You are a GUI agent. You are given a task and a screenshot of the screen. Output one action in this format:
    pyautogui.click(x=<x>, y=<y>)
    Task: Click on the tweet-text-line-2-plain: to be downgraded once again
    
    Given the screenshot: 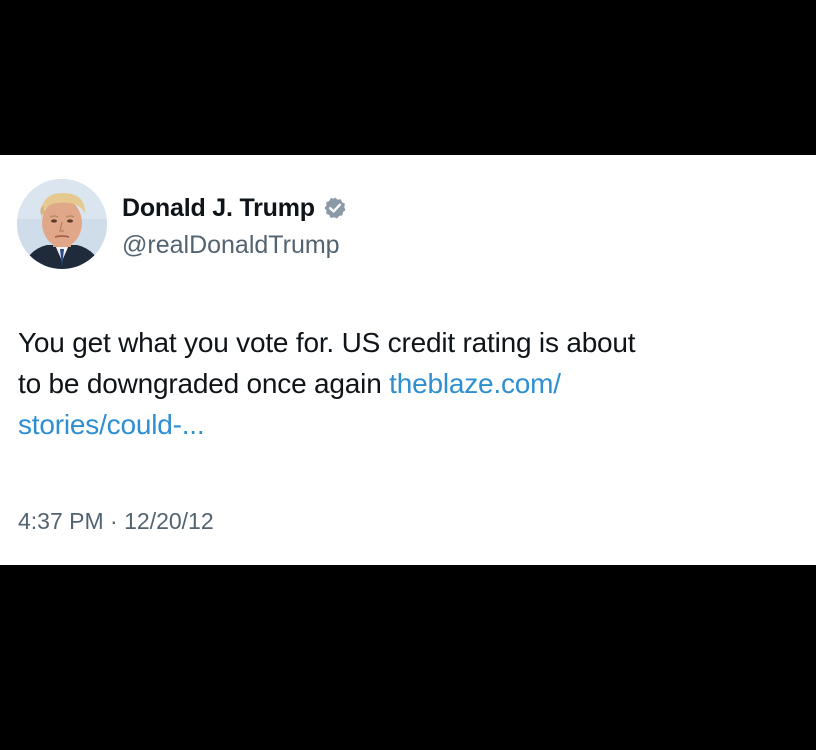 What is the action you would take?
    pyautogui.click(x=204, y=383)
    